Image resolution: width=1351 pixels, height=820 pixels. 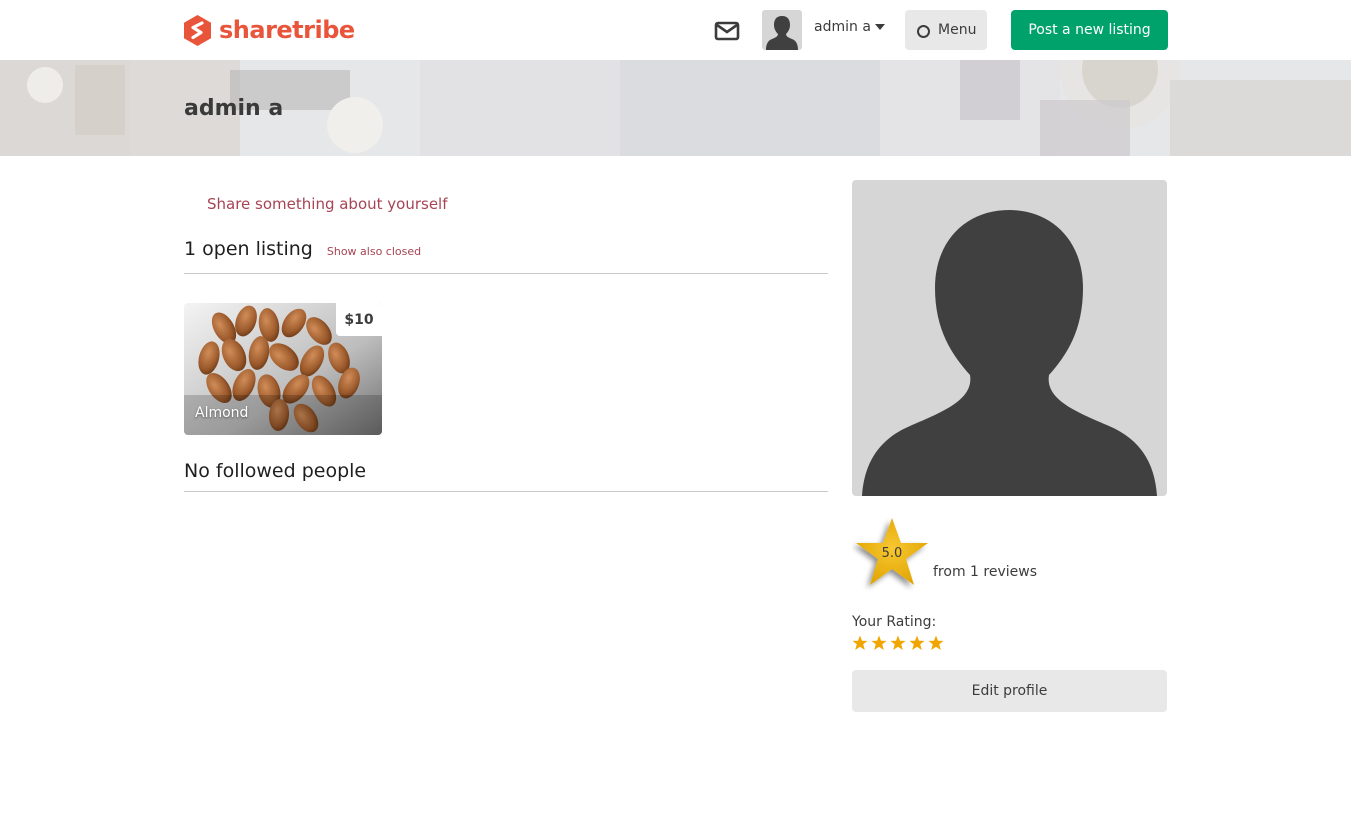 I want to click on user-avatar, so click(x=782, y=30).